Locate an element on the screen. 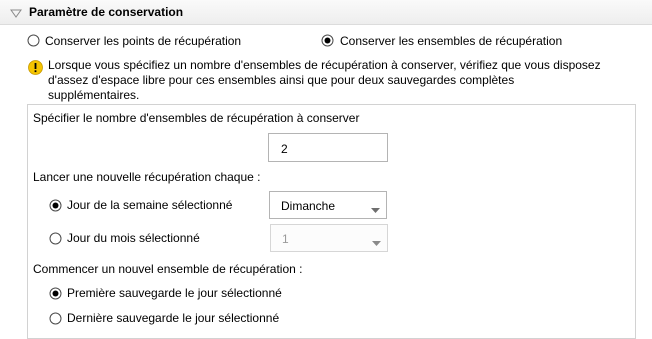 Image resolution: width=652 pixels, height=339 pixels. warning-icon is located at coordinates (35, 67).